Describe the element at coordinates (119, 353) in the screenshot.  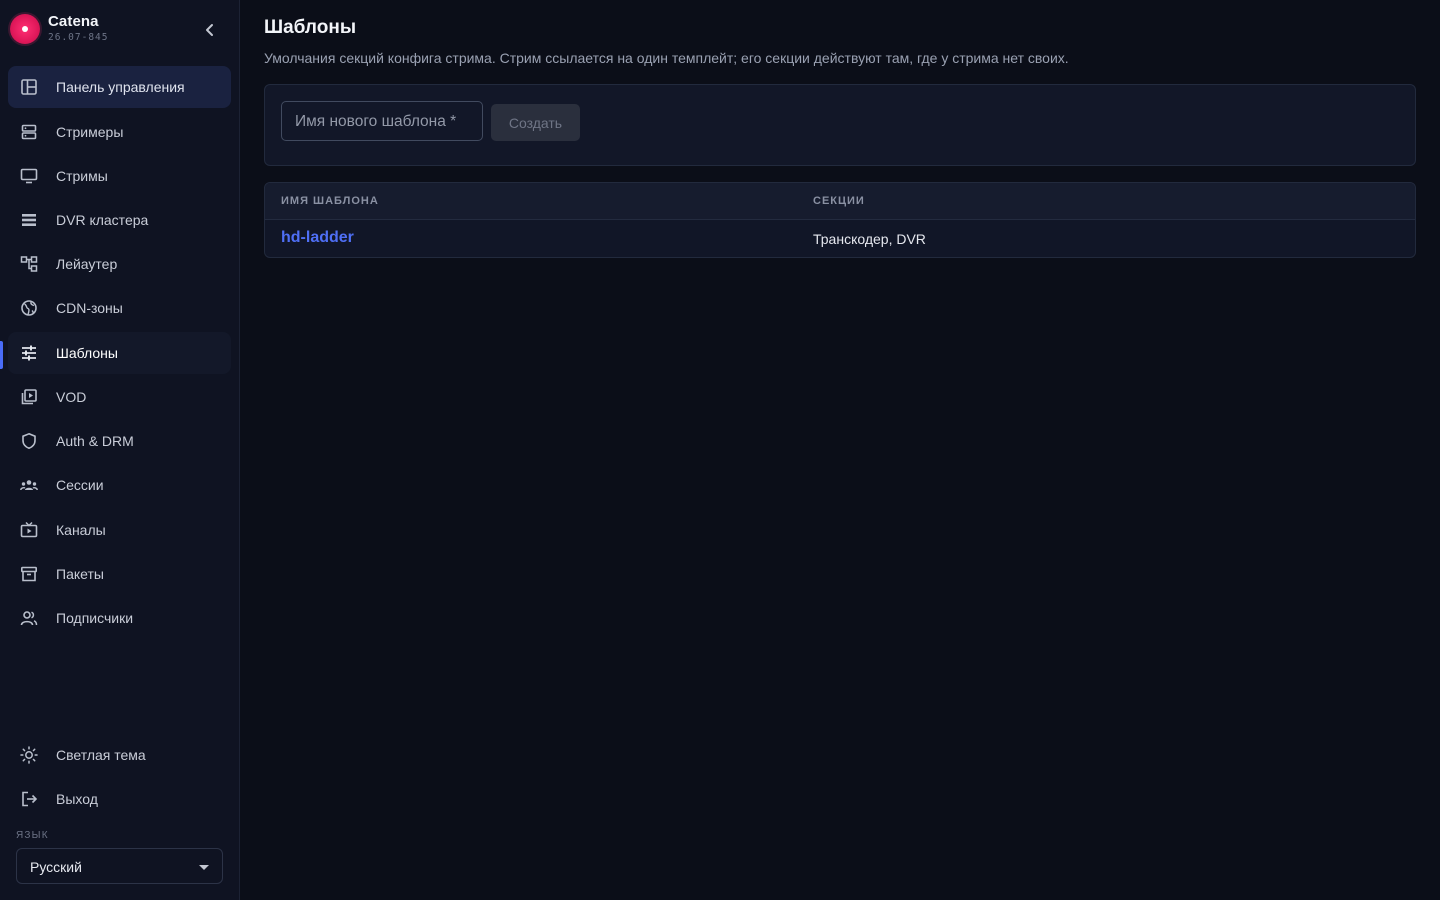
I see `sidebar-item-templates: Шаблоны` at that location.